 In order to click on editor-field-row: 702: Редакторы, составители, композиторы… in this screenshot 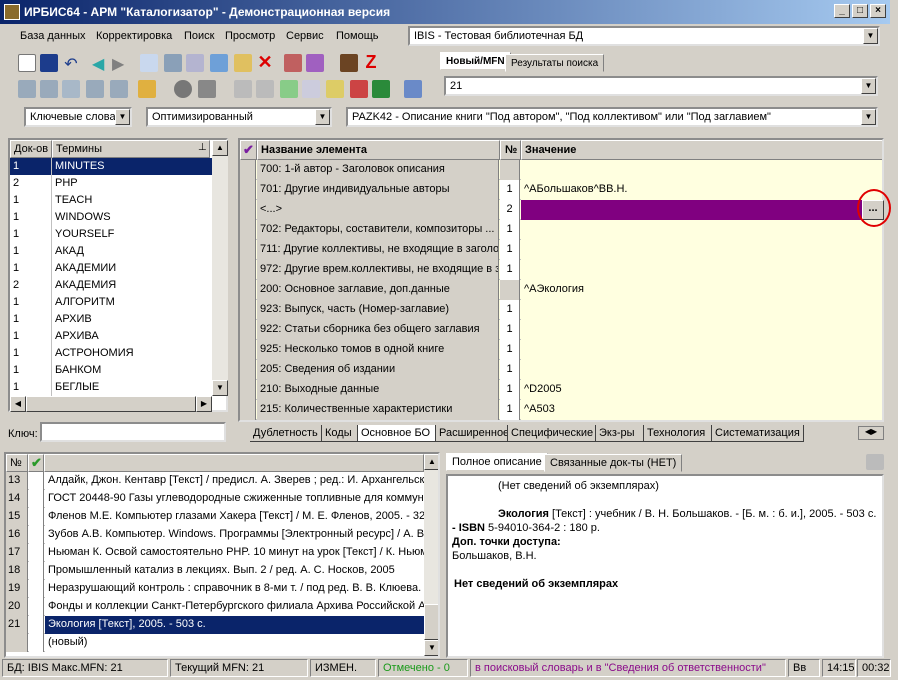, I will do `click(561, 230)`.